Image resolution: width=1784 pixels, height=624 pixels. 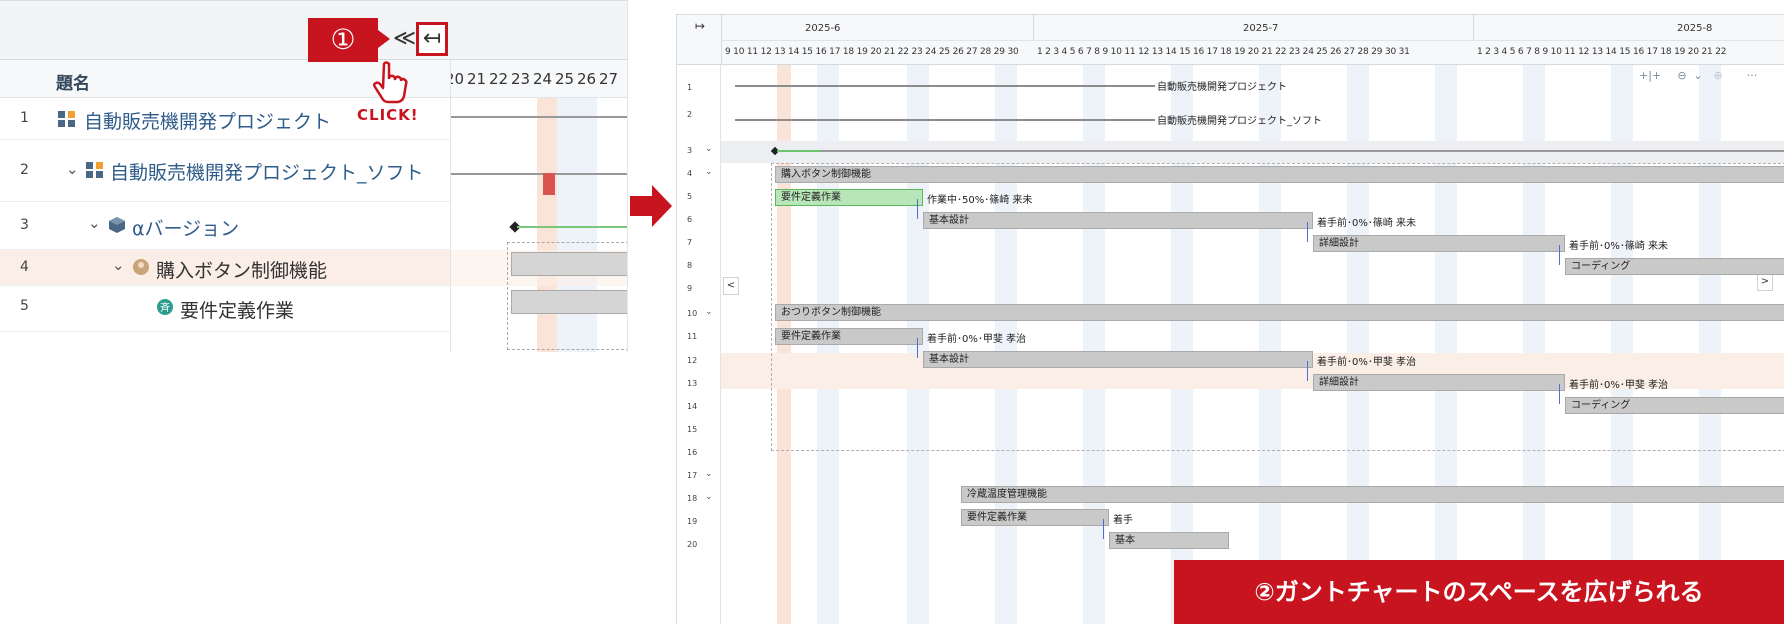 I want to click on zoom-dropdown-icon: ⌄, so click(x=1698, y=76).